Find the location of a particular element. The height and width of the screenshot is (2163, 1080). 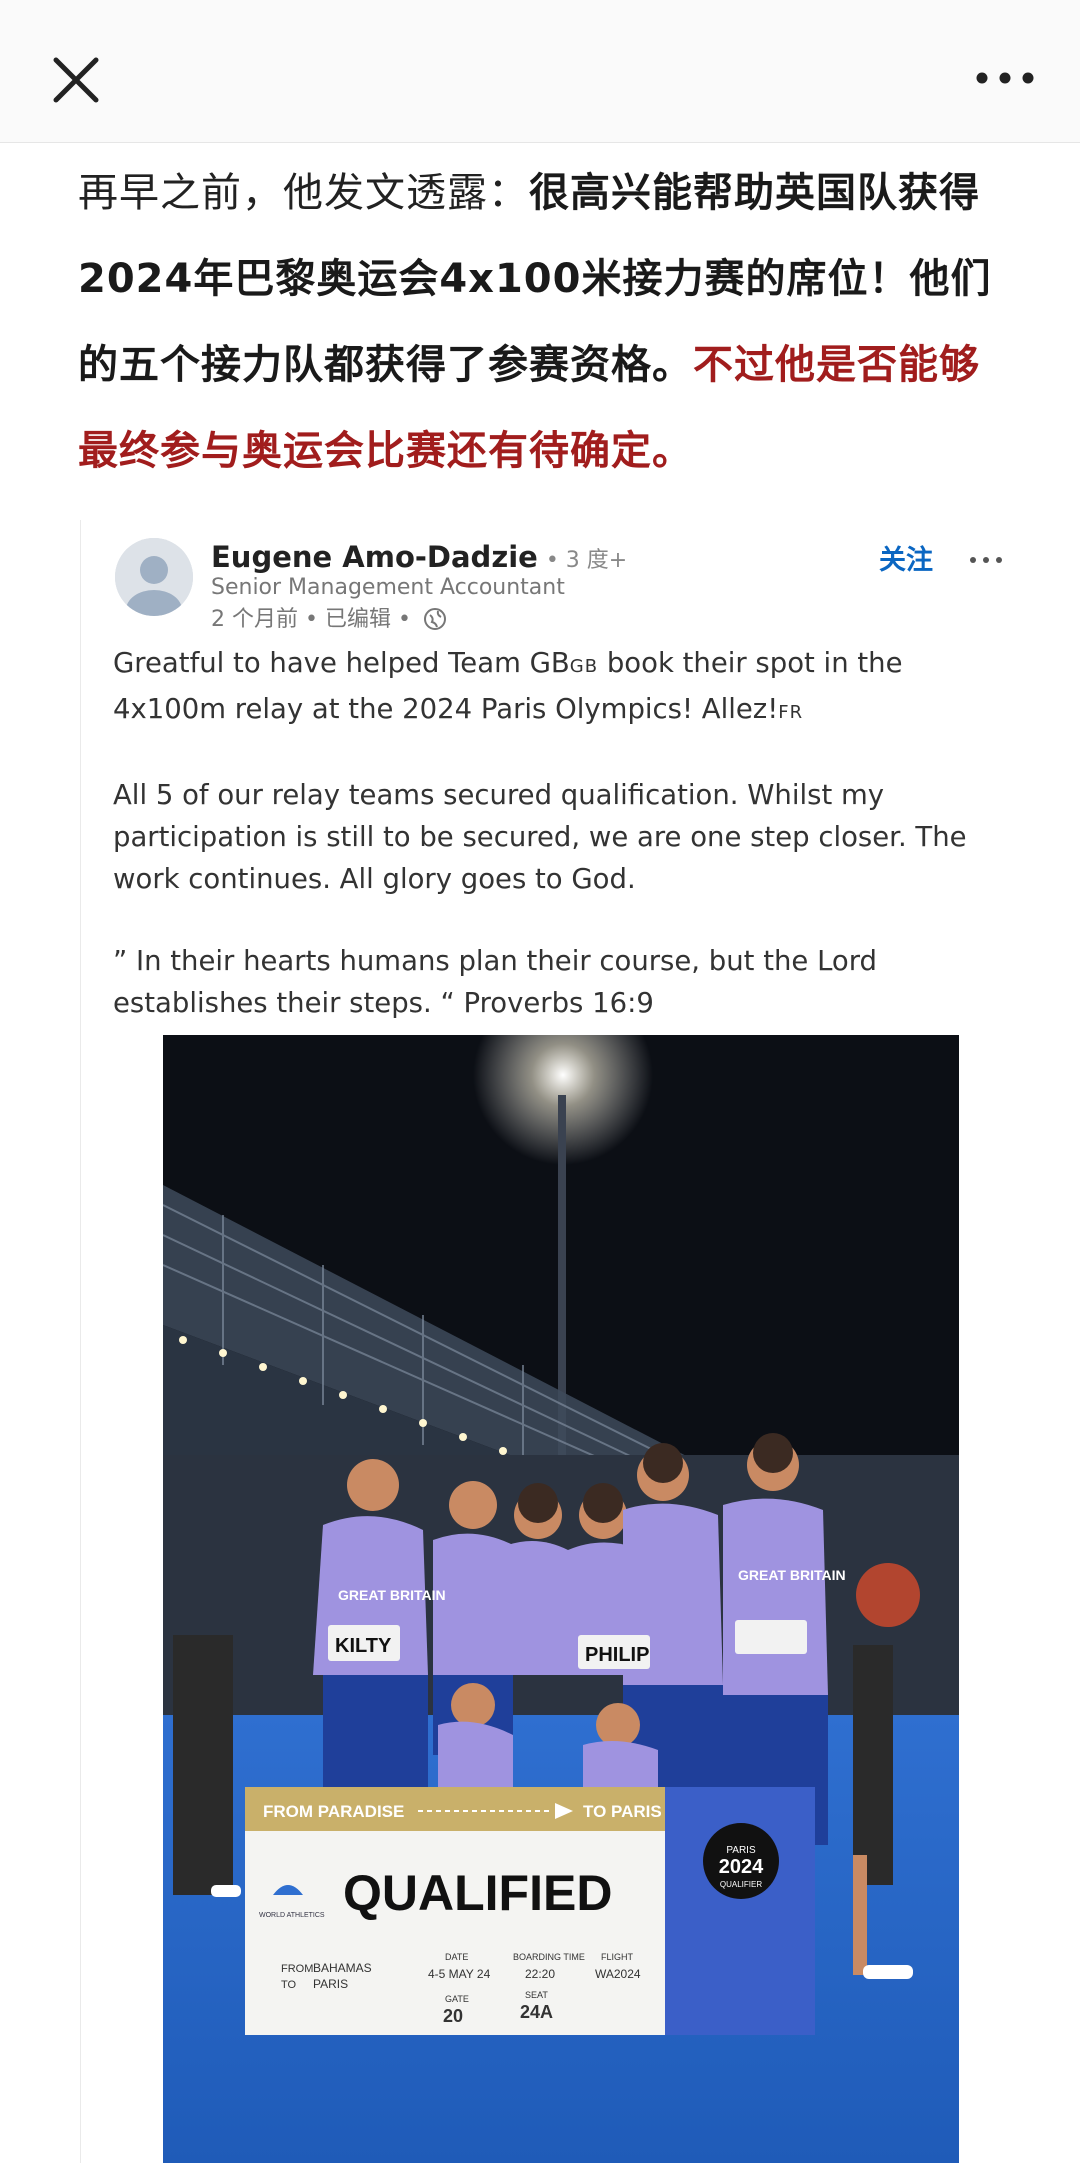

banner-to: TO PARIS is located at coordinates (622, 1811).